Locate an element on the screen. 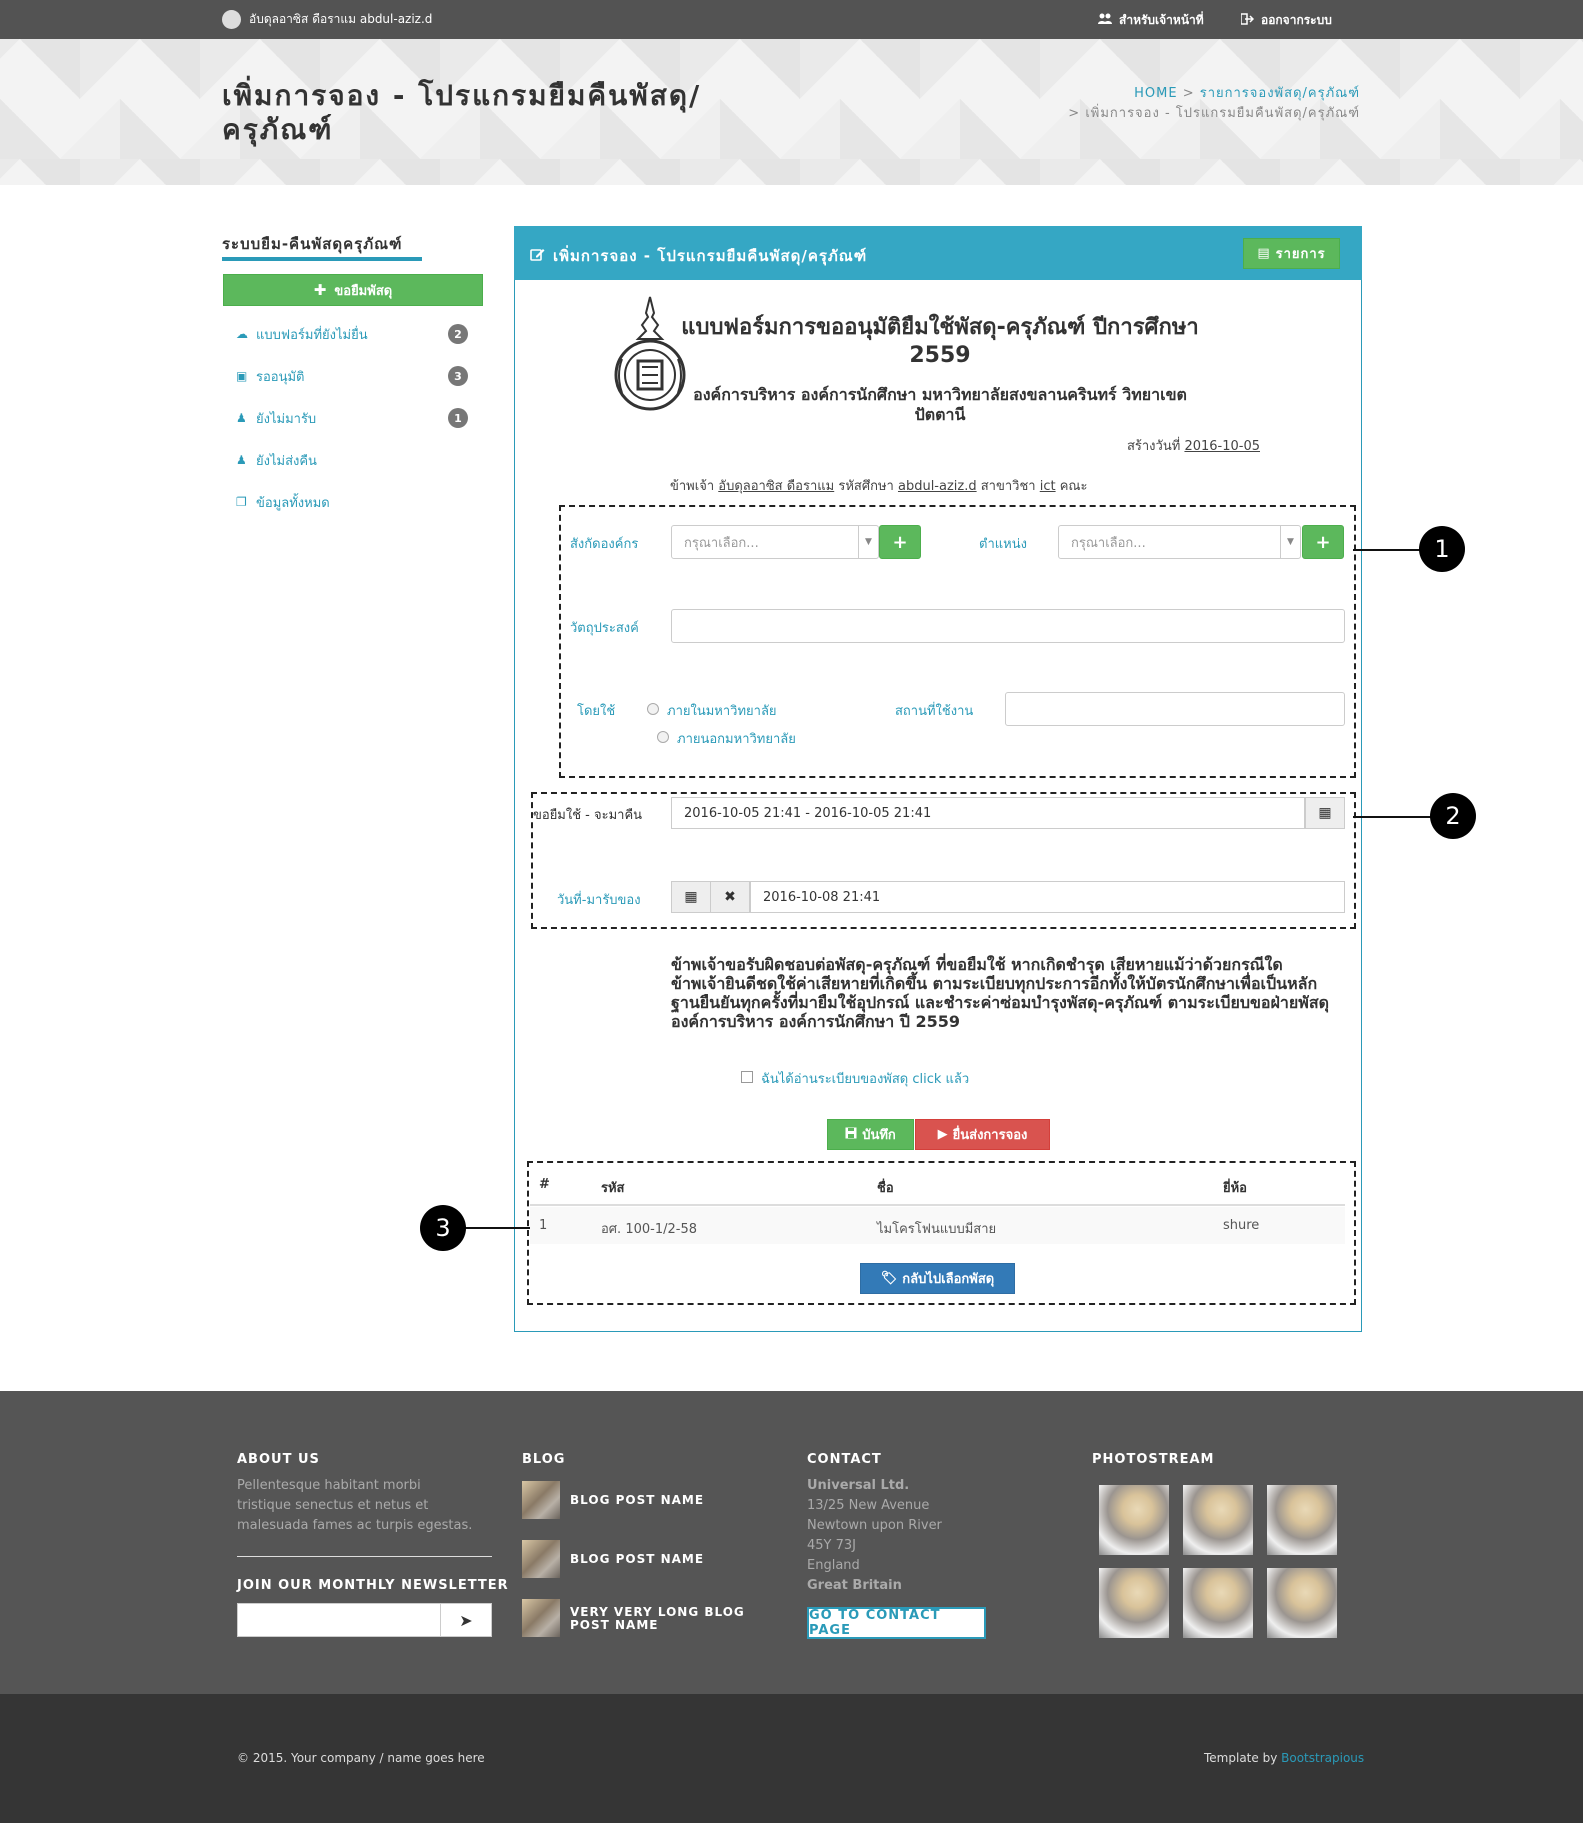  paper-plane-icon: ➤ is located at coordinates (466, 1620).